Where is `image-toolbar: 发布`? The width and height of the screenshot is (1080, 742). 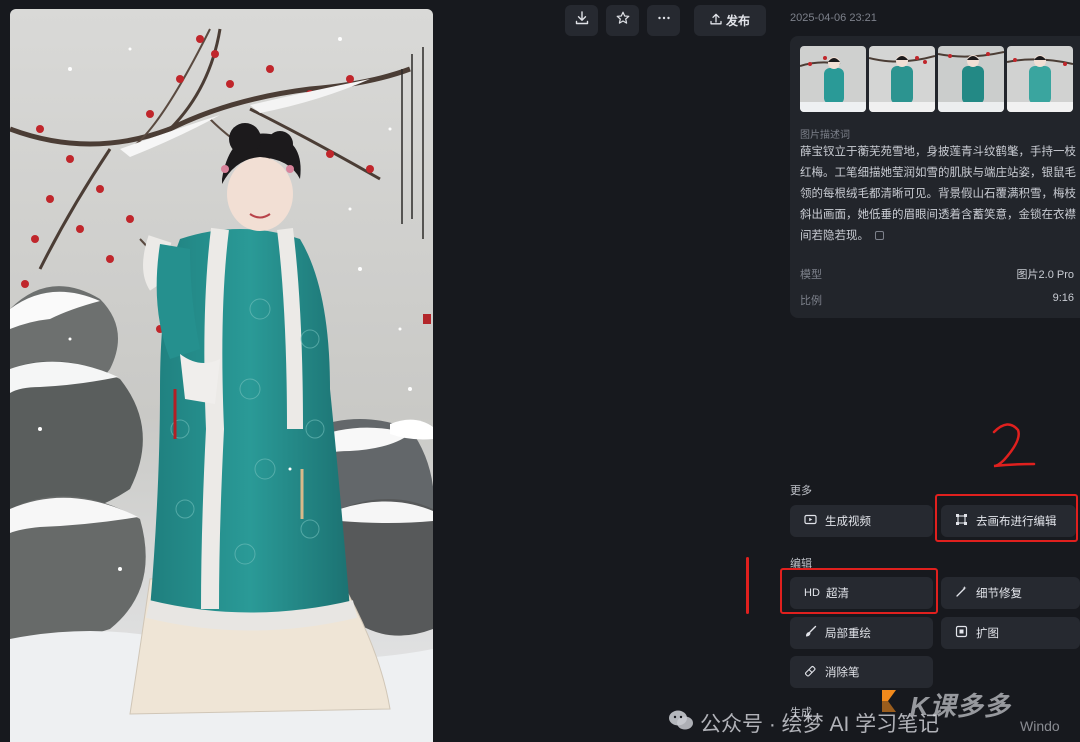 image-toolbar: 发布 is located at coordinates (665, 20).